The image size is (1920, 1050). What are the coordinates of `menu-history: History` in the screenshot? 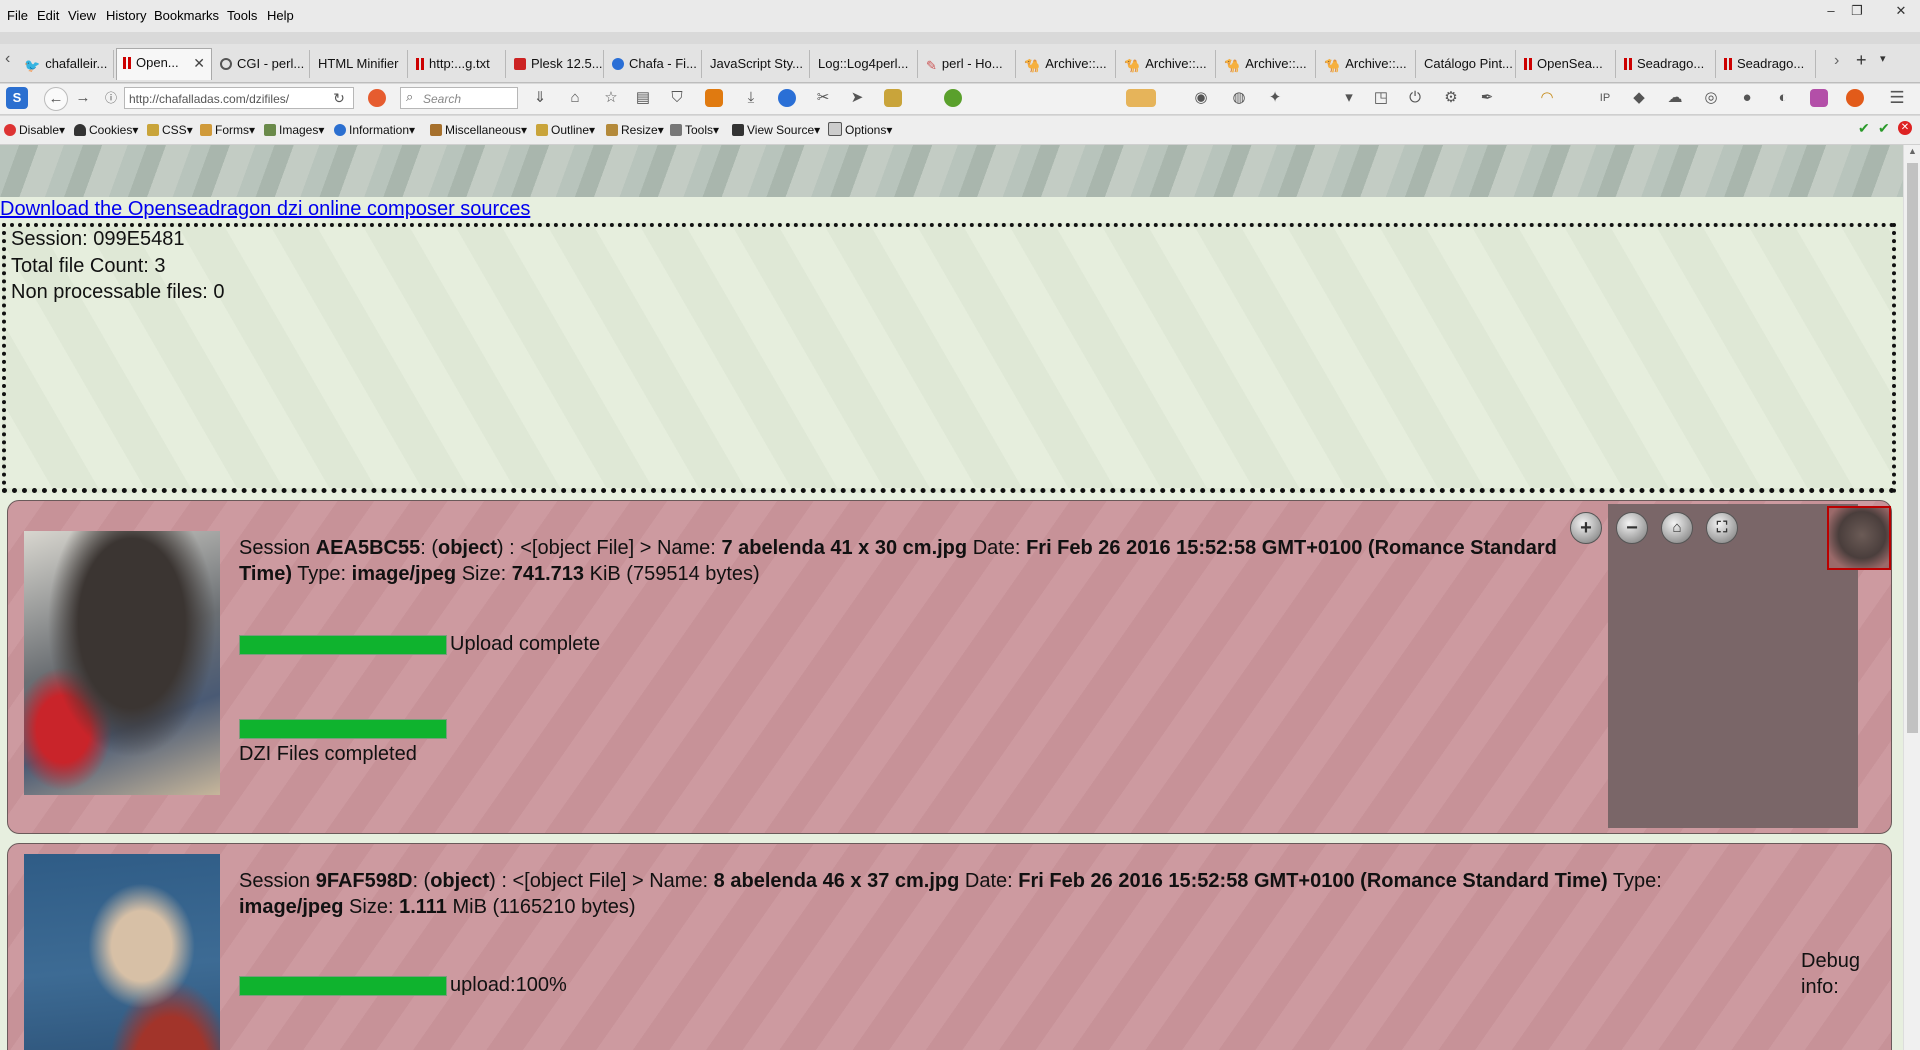 It's located at (126, 16).